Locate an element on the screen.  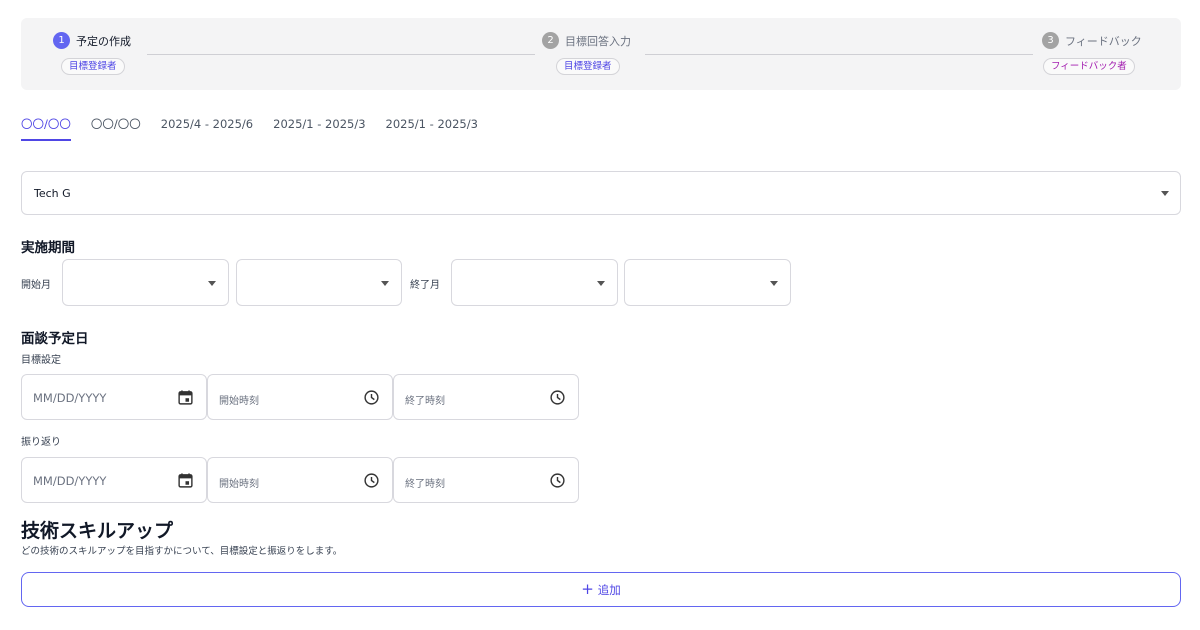
add-skill-label: 追加 is located at coordinates (609, 589).